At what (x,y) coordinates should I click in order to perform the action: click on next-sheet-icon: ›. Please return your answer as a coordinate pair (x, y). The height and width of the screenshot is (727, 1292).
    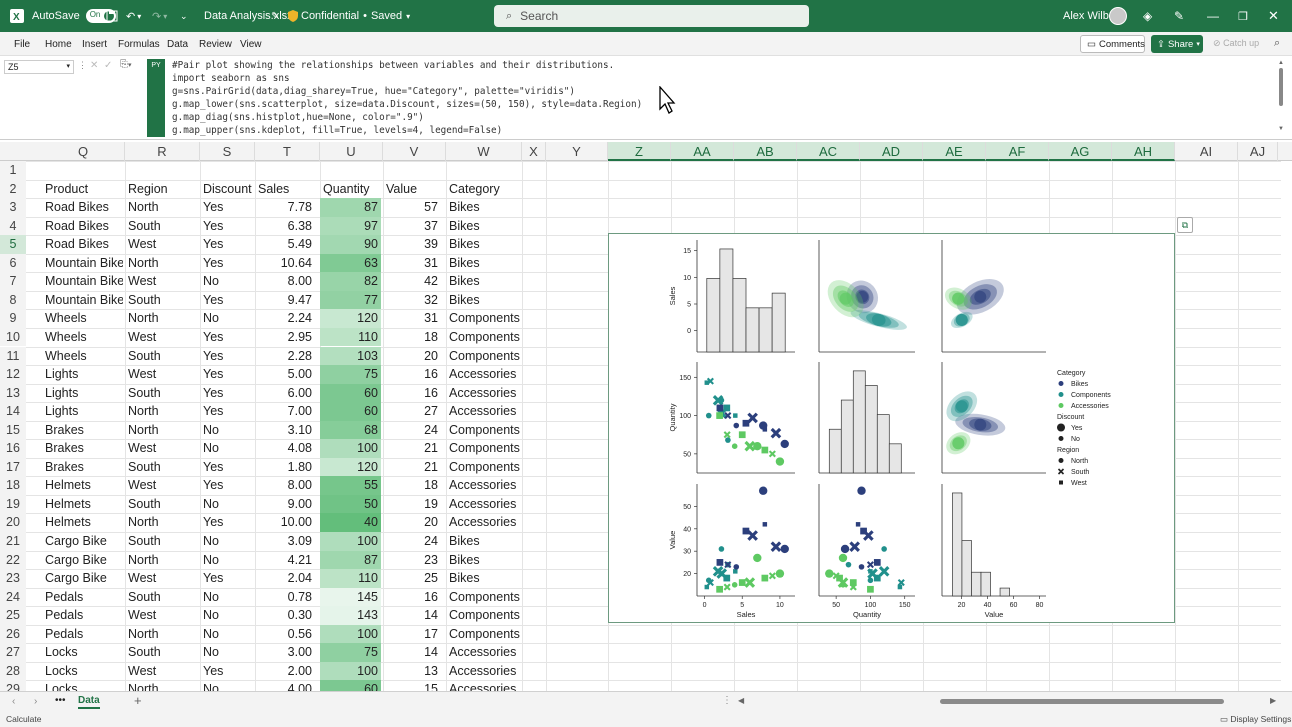
    Looking at the image, I should click on (35, 701).